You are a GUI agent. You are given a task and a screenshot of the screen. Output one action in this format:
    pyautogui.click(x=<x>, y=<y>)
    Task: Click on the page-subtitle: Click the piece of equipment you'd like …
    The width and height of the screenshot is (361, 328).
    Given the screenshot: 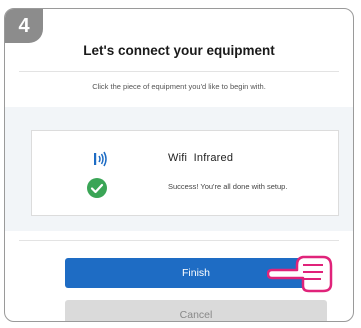 What is the action you would take?
    pyautogui.click(x=179, y=86)
    